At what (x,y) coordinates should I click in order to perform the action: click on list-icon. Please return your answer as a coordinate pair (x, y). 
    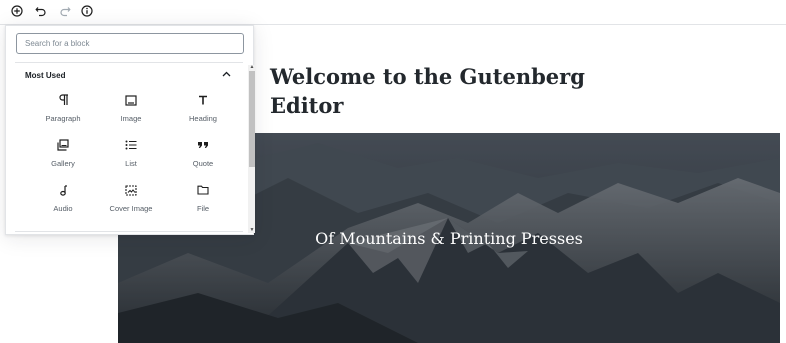
    Looking at the image, I should click on (131, 145).